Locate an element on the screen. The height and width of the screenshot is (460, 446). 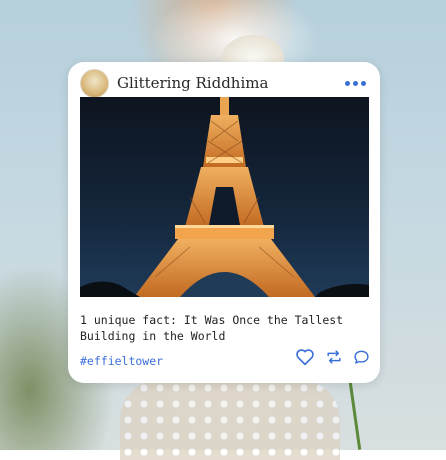
avatar is located at coordinates (94, 83).